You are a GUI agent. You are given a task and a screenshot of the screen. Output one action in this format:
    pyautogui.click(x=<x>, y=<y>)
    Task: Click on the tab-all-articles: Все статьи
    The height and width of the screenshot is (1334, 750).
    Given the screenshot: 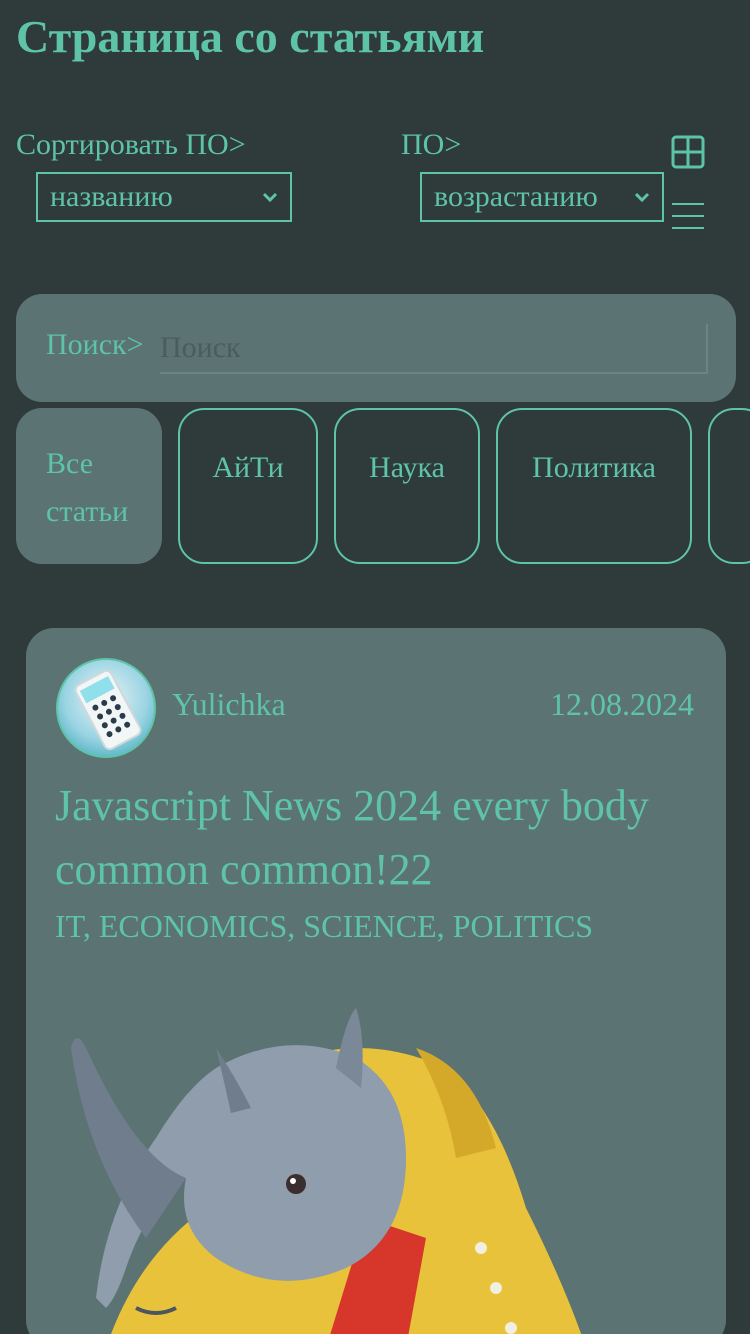 What is the action you would take?
    pyautogui.click(x=89, y=486)
    